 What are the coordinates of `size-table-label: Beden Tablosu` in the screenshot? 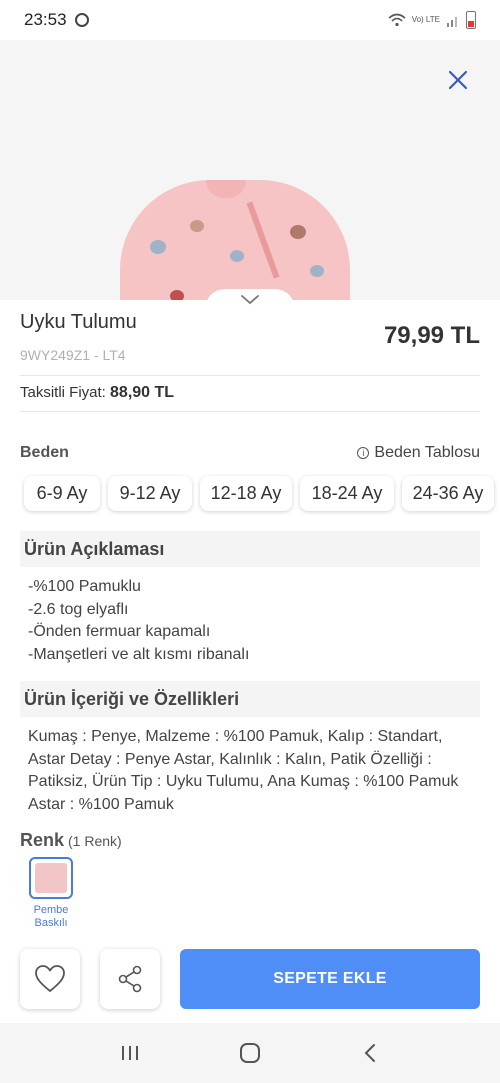 It's located at (427, 452).